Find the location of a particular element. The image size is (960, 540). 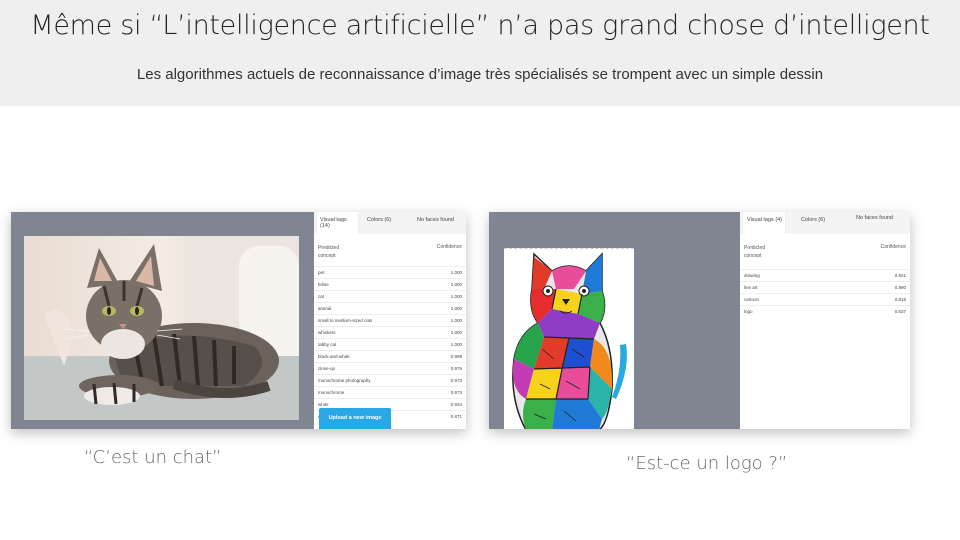

confidence-value: 0.999 is located at coordinates (456, 356).